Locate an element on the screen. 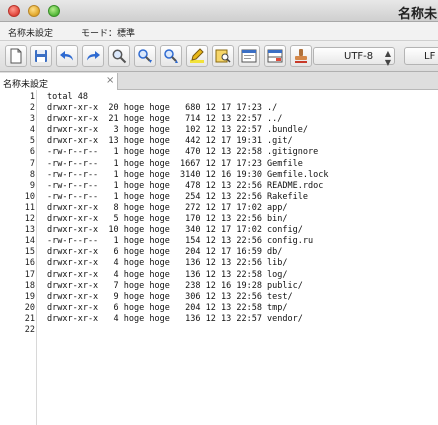 This screenshot has height=425, width=438. mode-selector: モード：標準 is located at coordinates (108, 32).